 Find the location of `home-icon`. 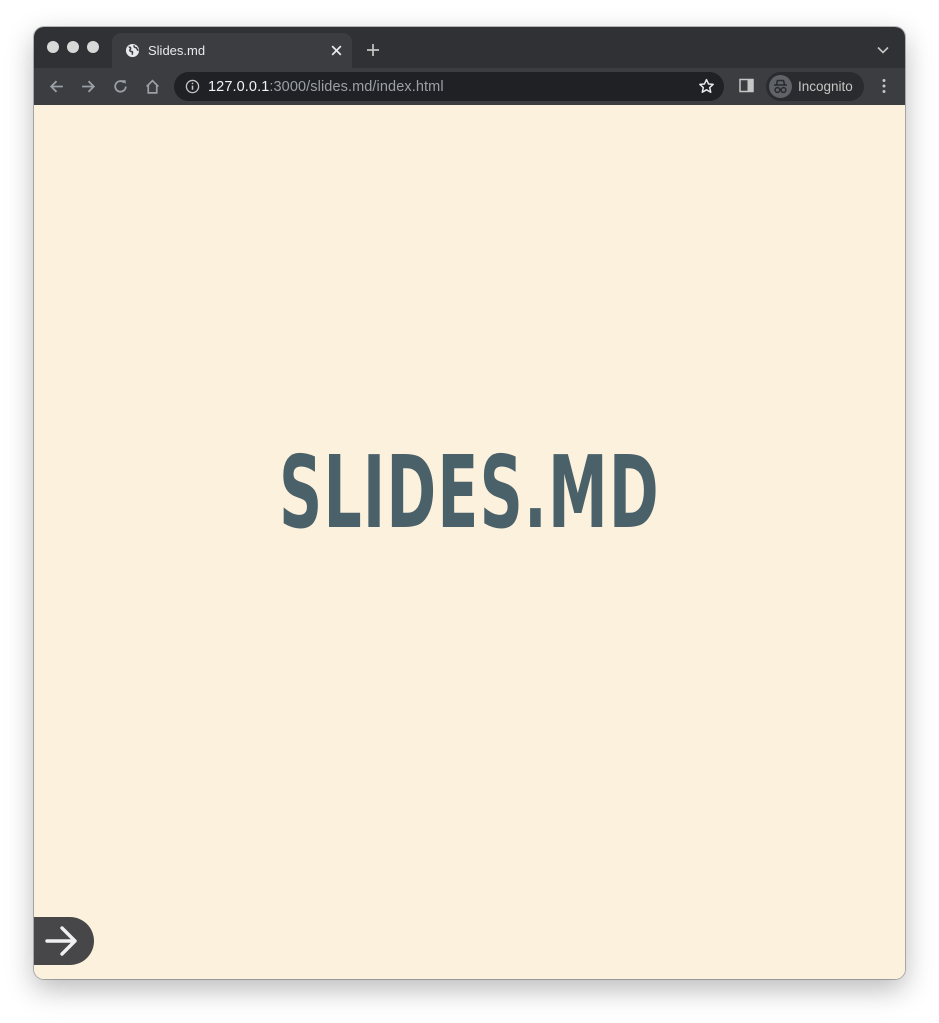

home-icon is located at coordinates (152, 86).